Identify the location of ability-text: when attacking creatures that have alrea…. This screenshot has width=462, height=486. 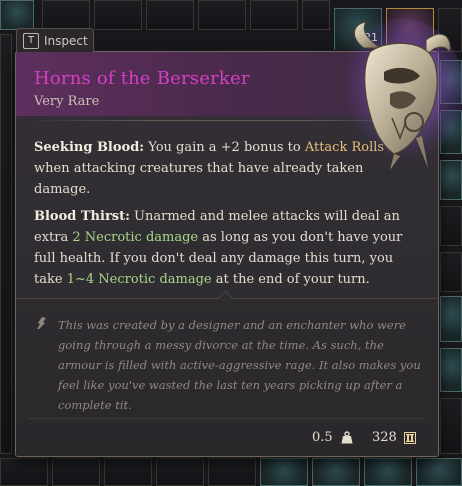
(199, 179).